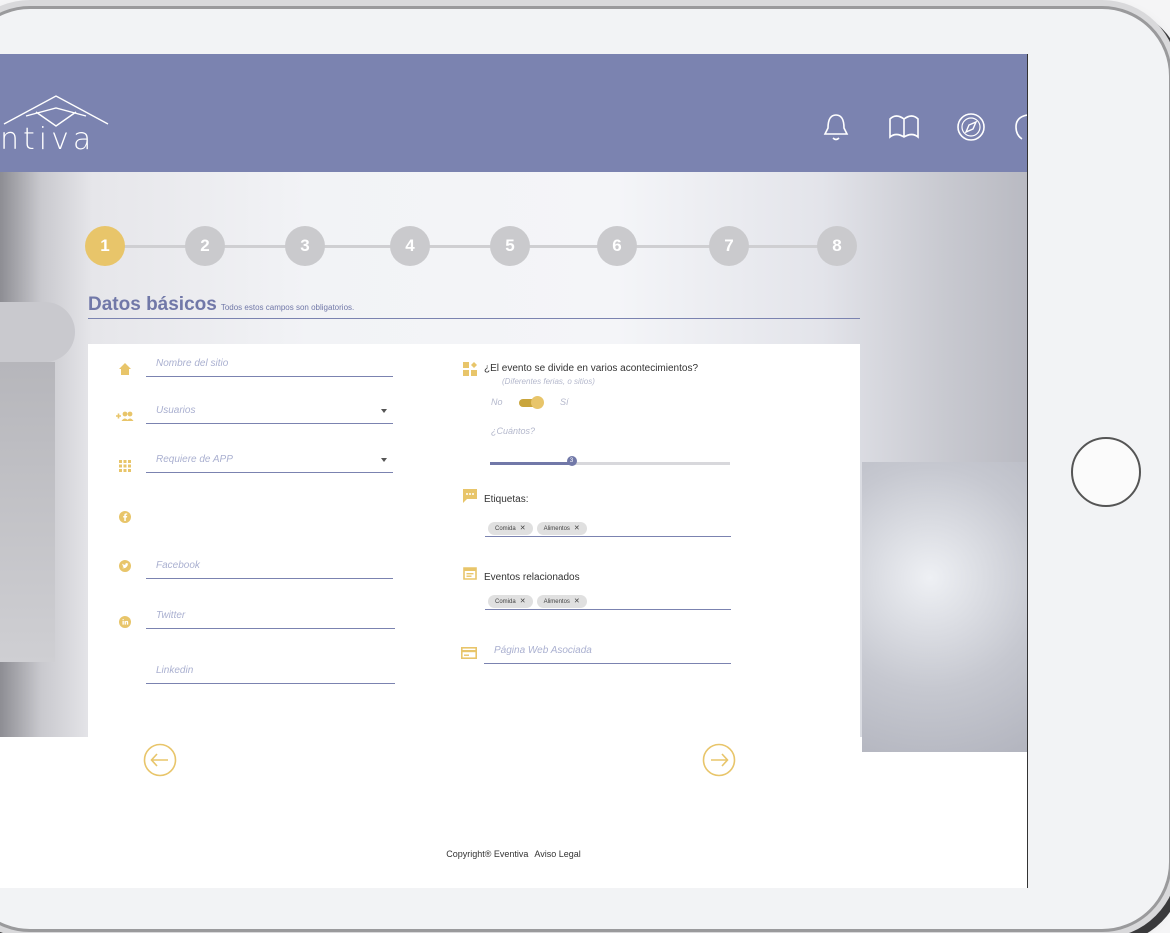  What do you see at coordinates (269, 412) in the screenshot?
I see `users-select: Usuarios` at bounding box center [269, 412].